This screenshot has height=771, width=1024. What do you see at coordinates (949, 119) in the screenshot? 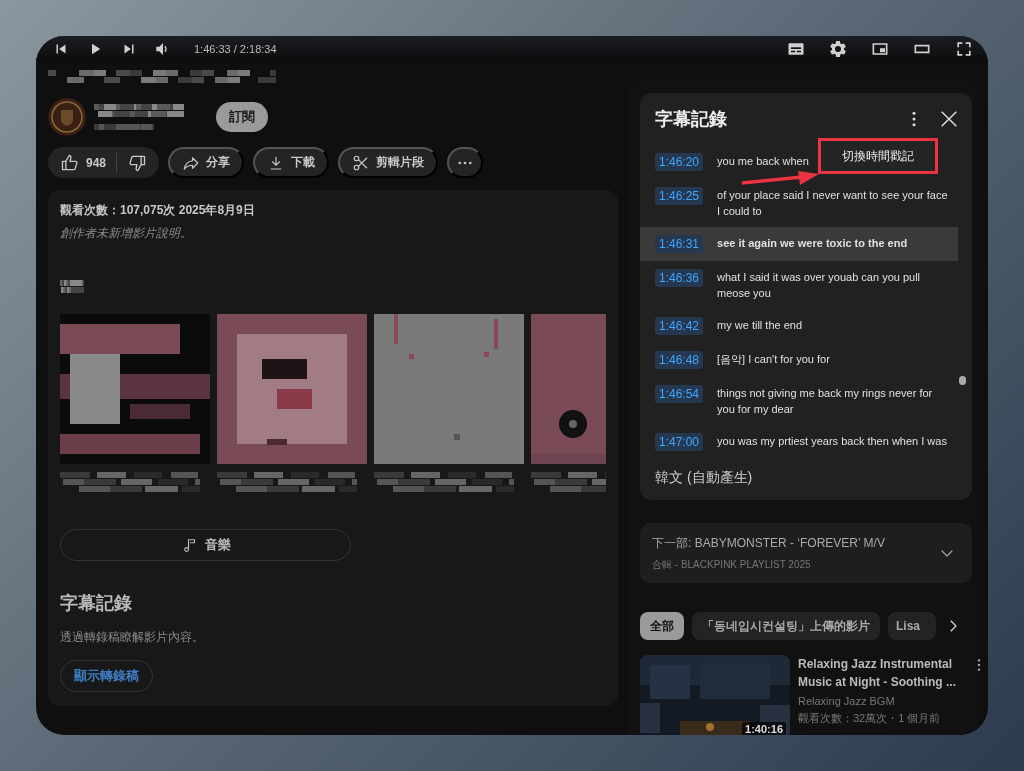
I see `close-icon` at bounding box center [949, 119].